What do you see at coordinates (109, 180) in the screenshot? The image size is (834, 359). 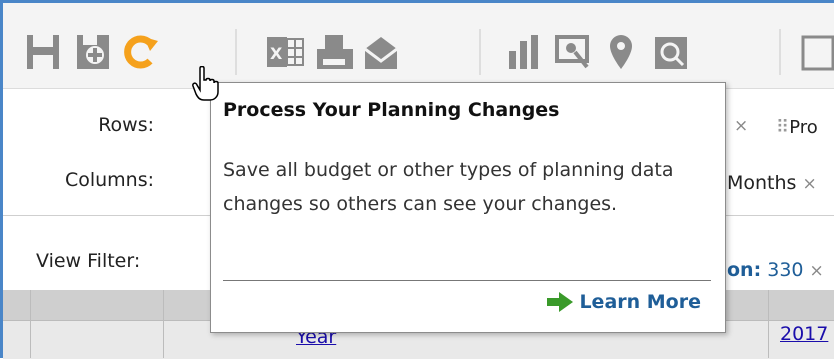 I see `columns-label: Columns:` at bounding box center [109, 180].